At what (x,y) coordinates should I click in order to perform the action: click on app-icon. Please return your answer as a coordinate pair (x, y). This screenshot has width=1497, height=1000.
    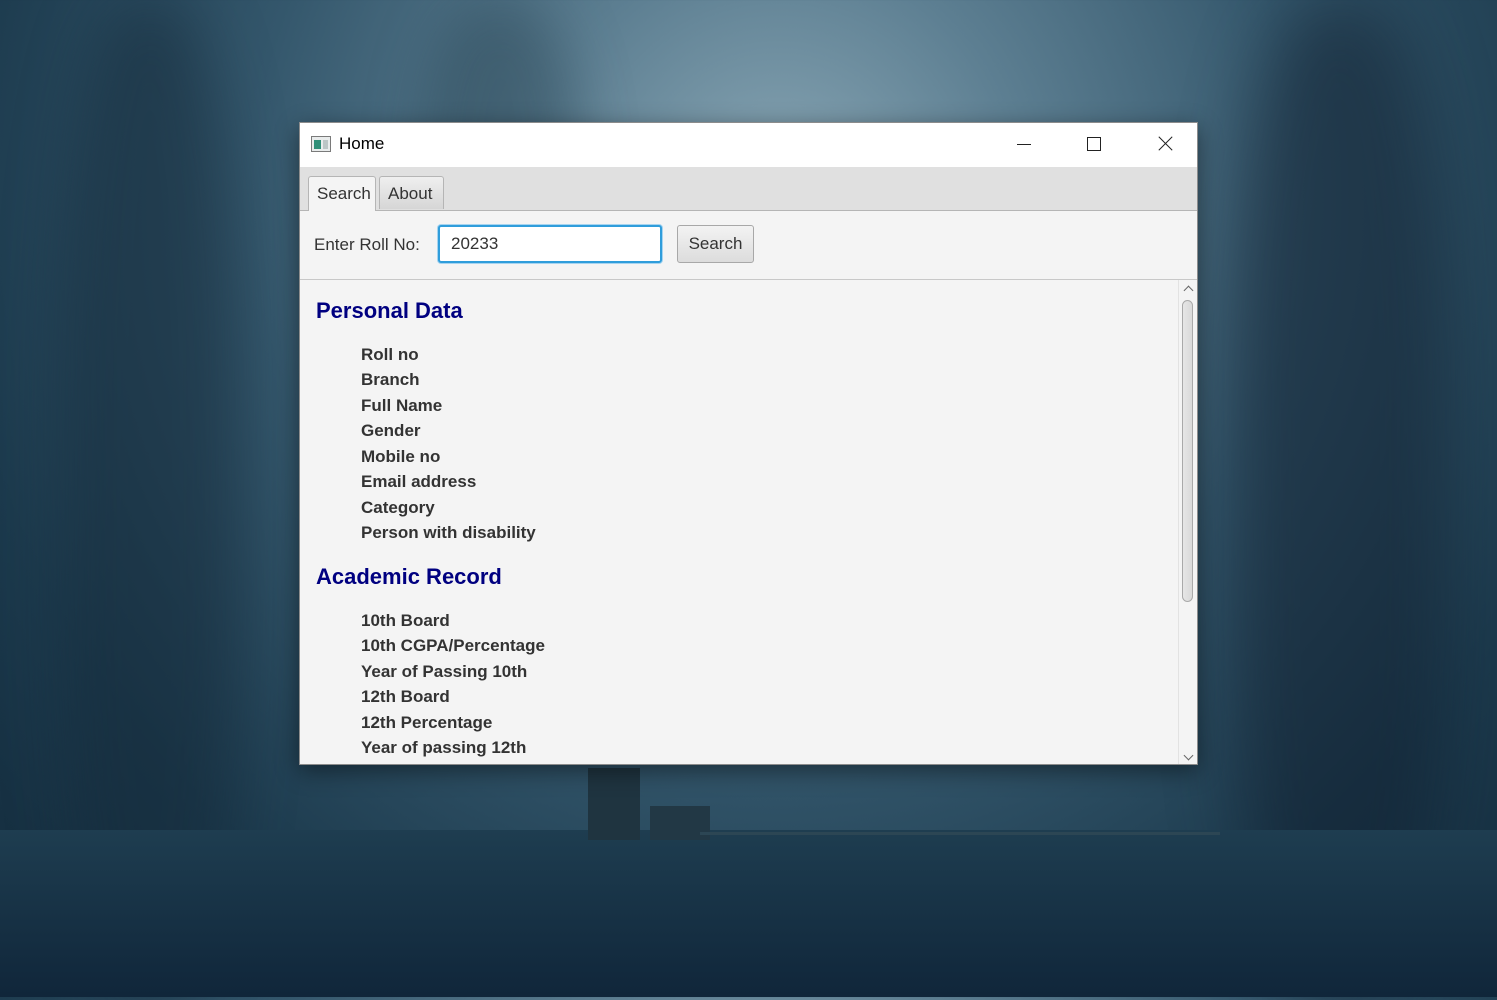
    Looking at the image, I should click on (321, 144).